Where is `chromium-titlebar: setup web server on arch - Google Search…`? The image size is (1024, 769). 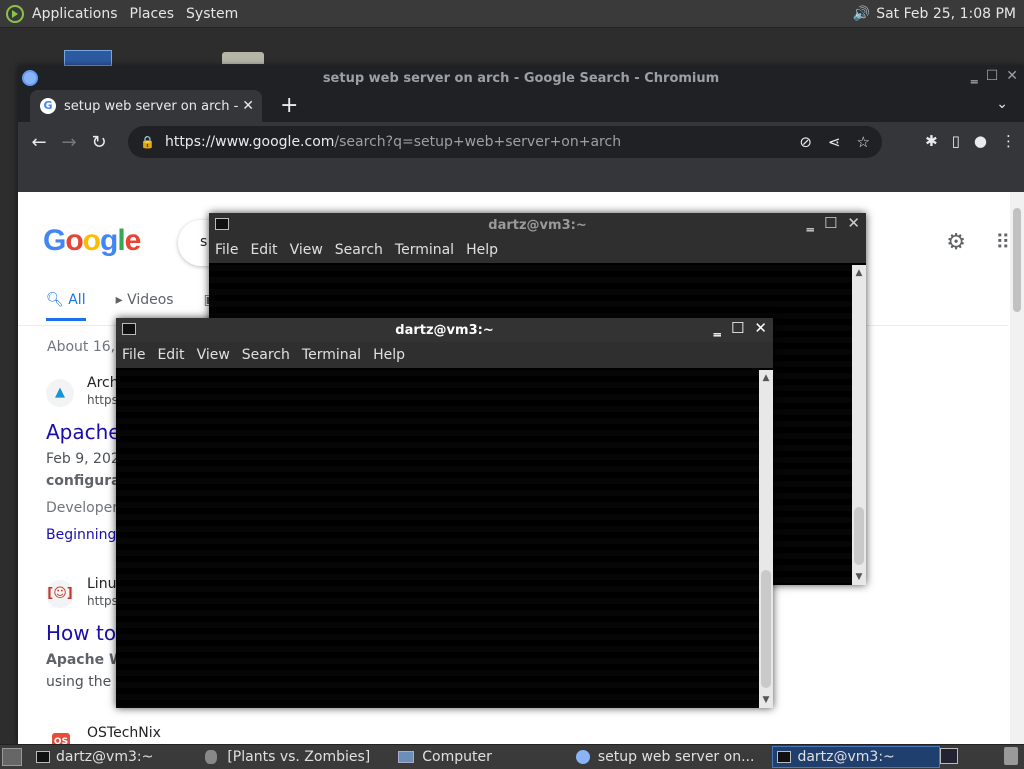
chromium-titlebar: setup web server on arch - Google Search… is located at coordinates (521, 78).